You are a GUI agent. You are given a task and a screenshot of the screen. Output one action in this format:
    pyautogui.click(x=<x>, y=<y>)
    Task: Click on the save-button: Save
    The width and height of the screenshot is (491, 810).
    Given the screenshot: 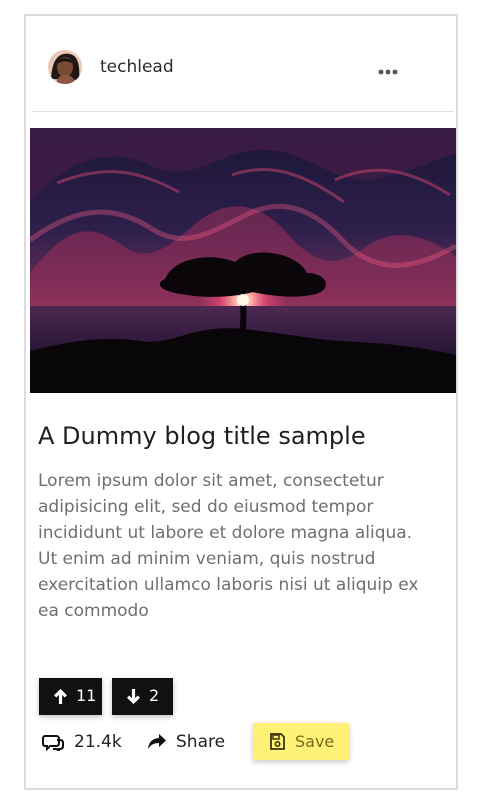 What is the action you would take?
    pyautogui.click(x=301, y=741)
    